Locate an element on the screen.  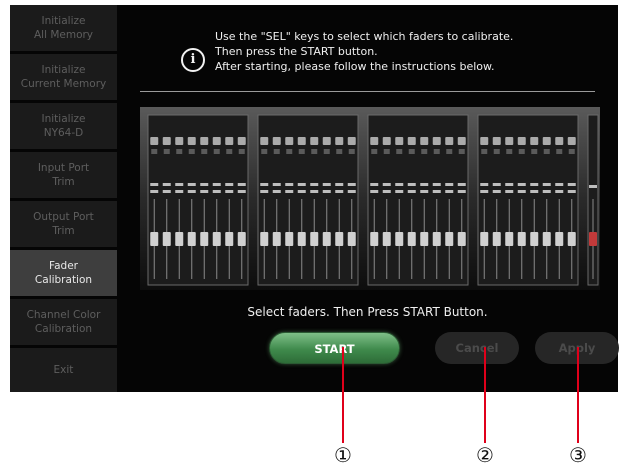
status-text: Select faders. Then Press START Button. is located at coordinates (367, 312).